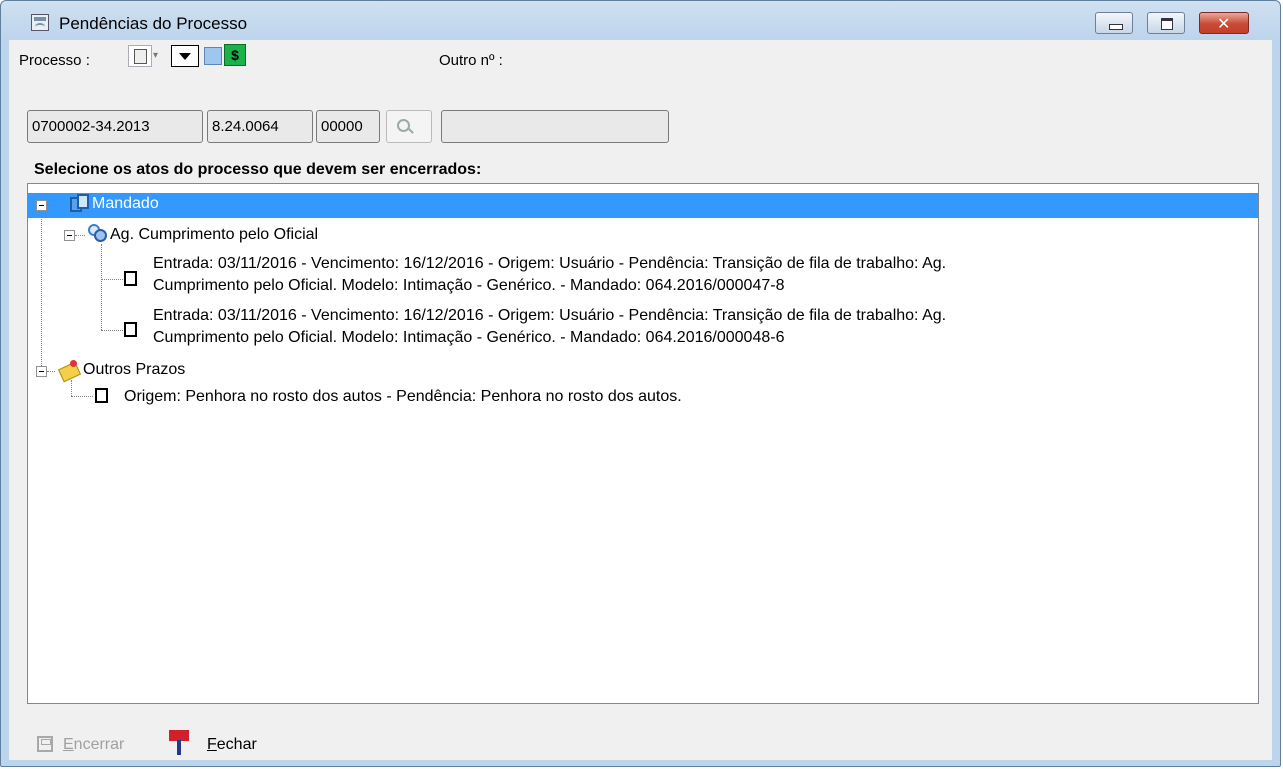  Describe the element at coordinates (115, 126) in the screenshot. I see `processo-numero-field: 0700002-34.2013` at that location.